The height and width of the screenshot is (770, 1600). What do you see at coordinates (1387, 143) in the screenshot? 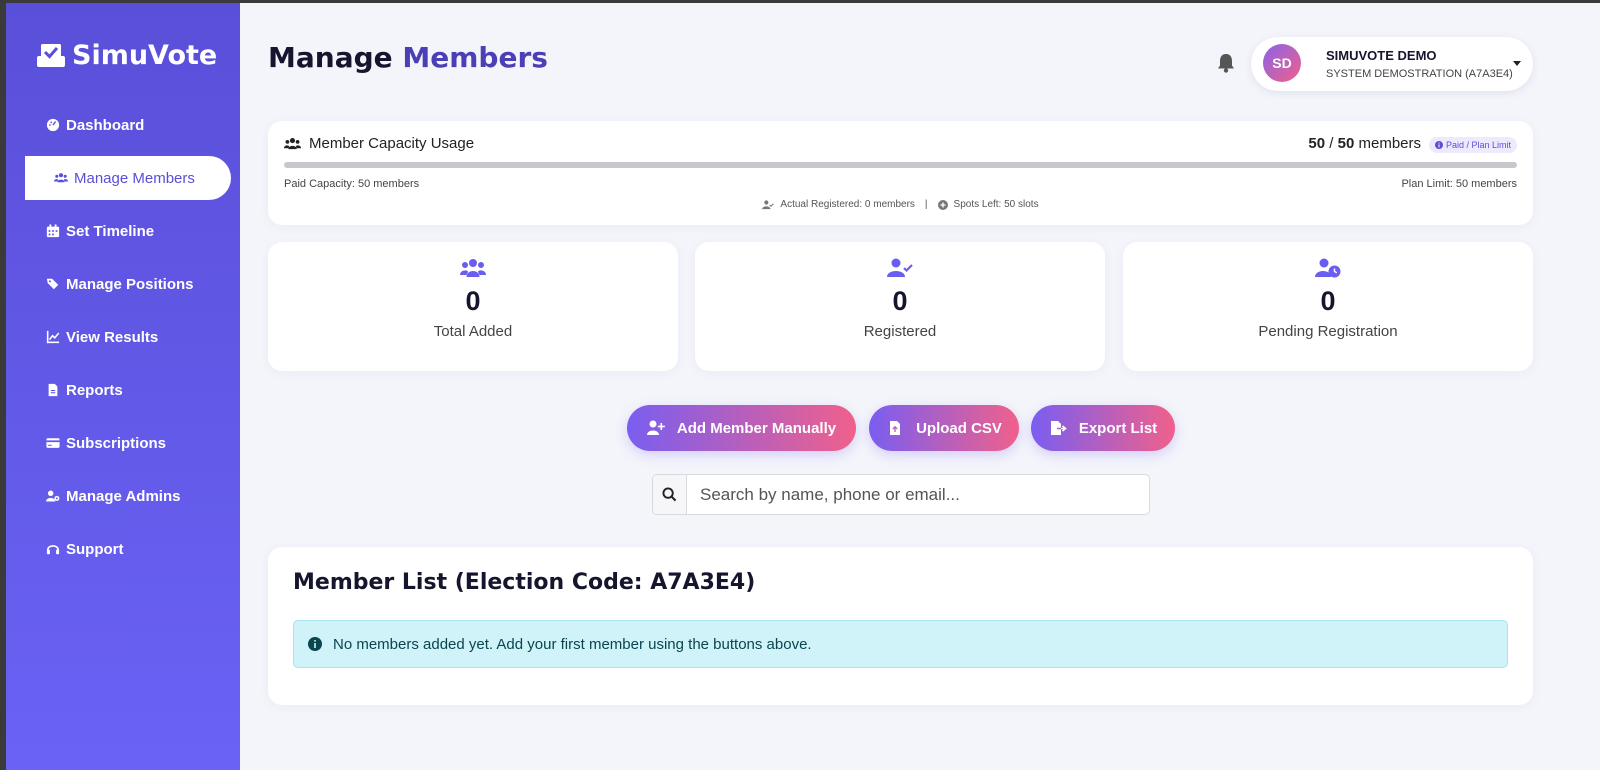
I see `capacity-unit: members` at bounding box center [1387, 143].